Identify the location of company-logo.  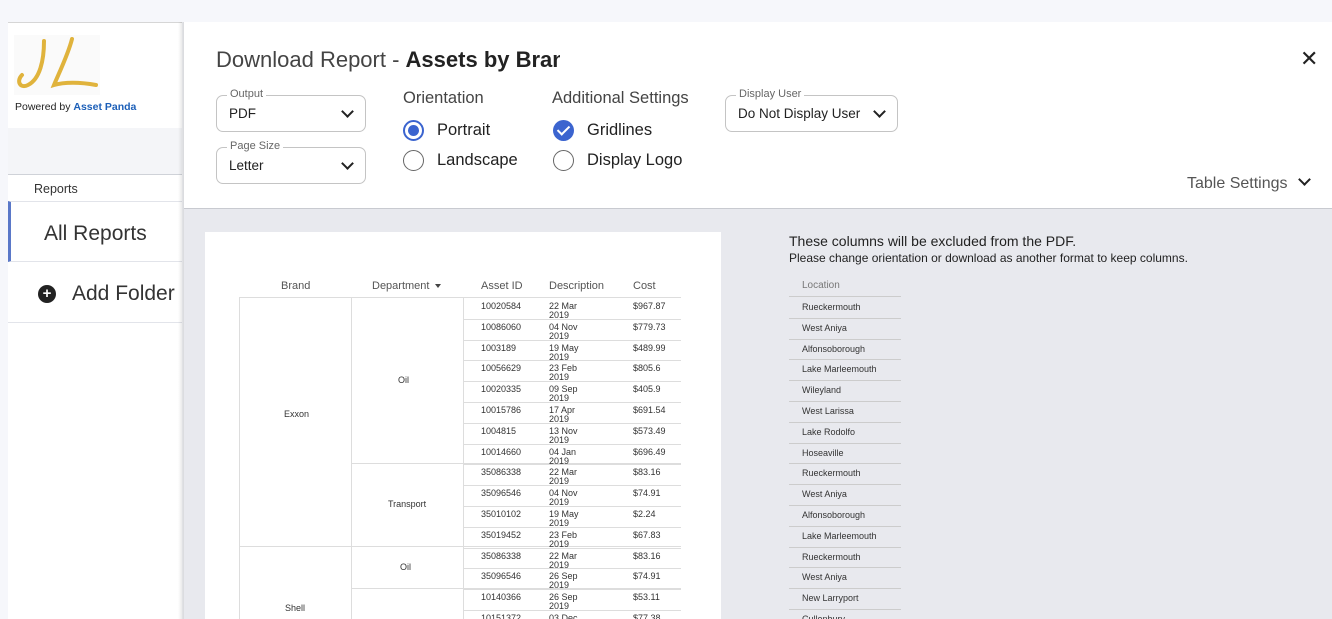
(57, 65).